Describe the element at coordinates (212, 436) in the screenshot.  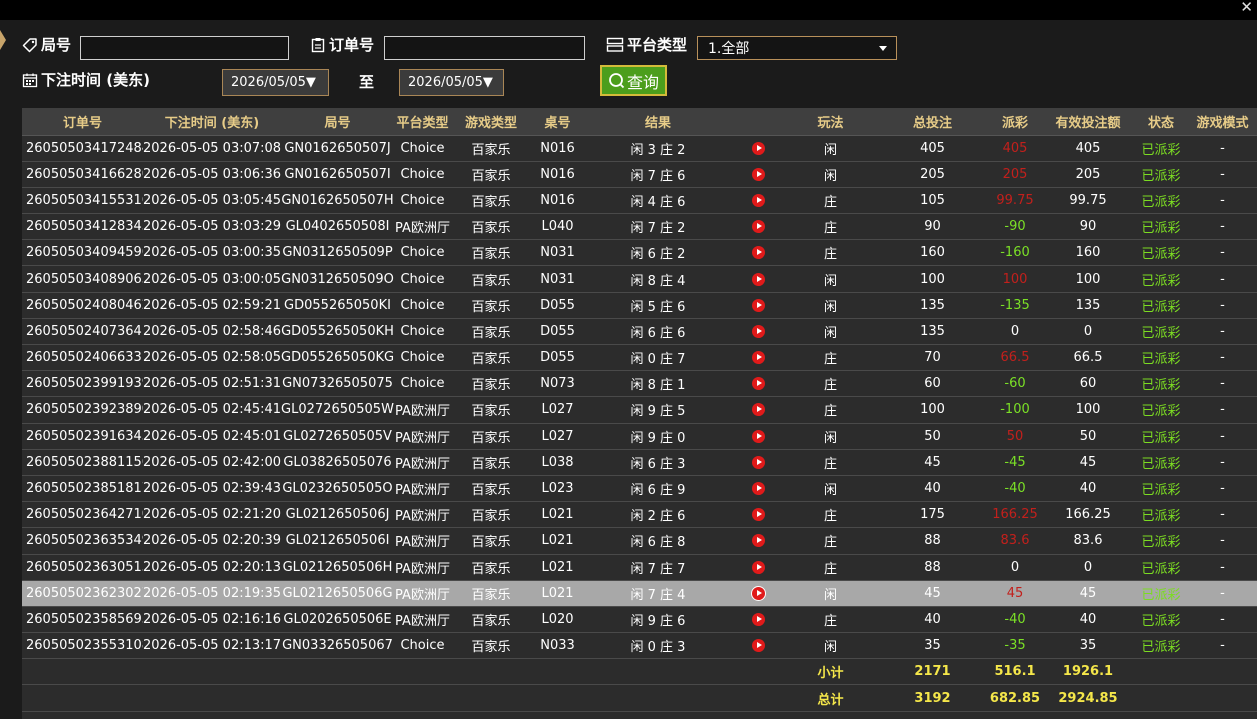
I see `cell-time: 2026-05-05 02:45:01` at that location.